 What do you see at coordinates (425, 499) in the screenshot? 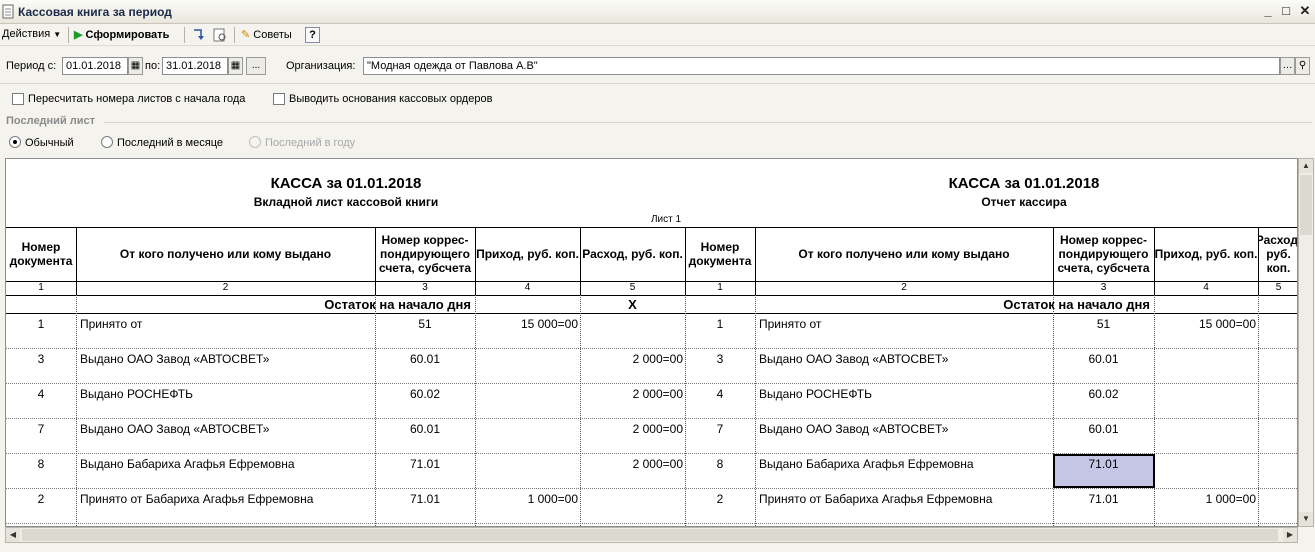
I see `left-row-acc: 71.01` at bounding box center [425, 499].